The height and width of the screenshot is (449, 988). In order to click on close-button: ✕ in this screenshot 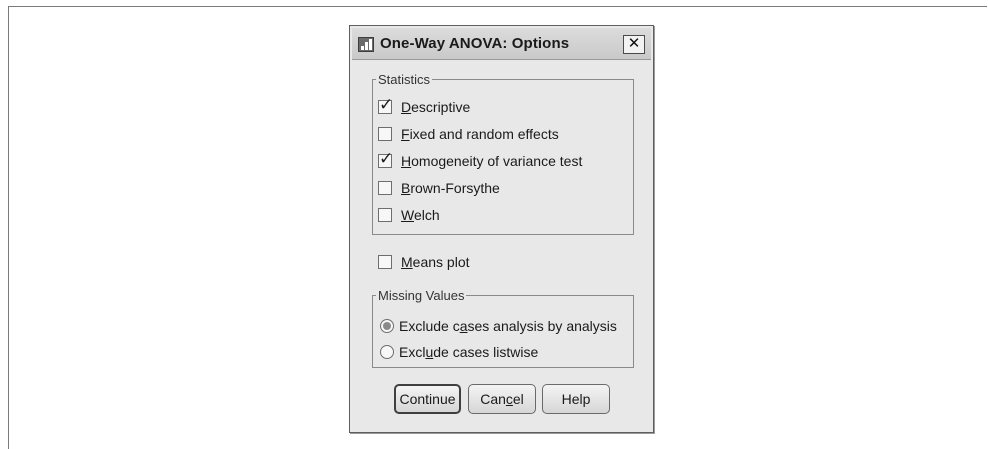, I will do `click(634, 44)`.